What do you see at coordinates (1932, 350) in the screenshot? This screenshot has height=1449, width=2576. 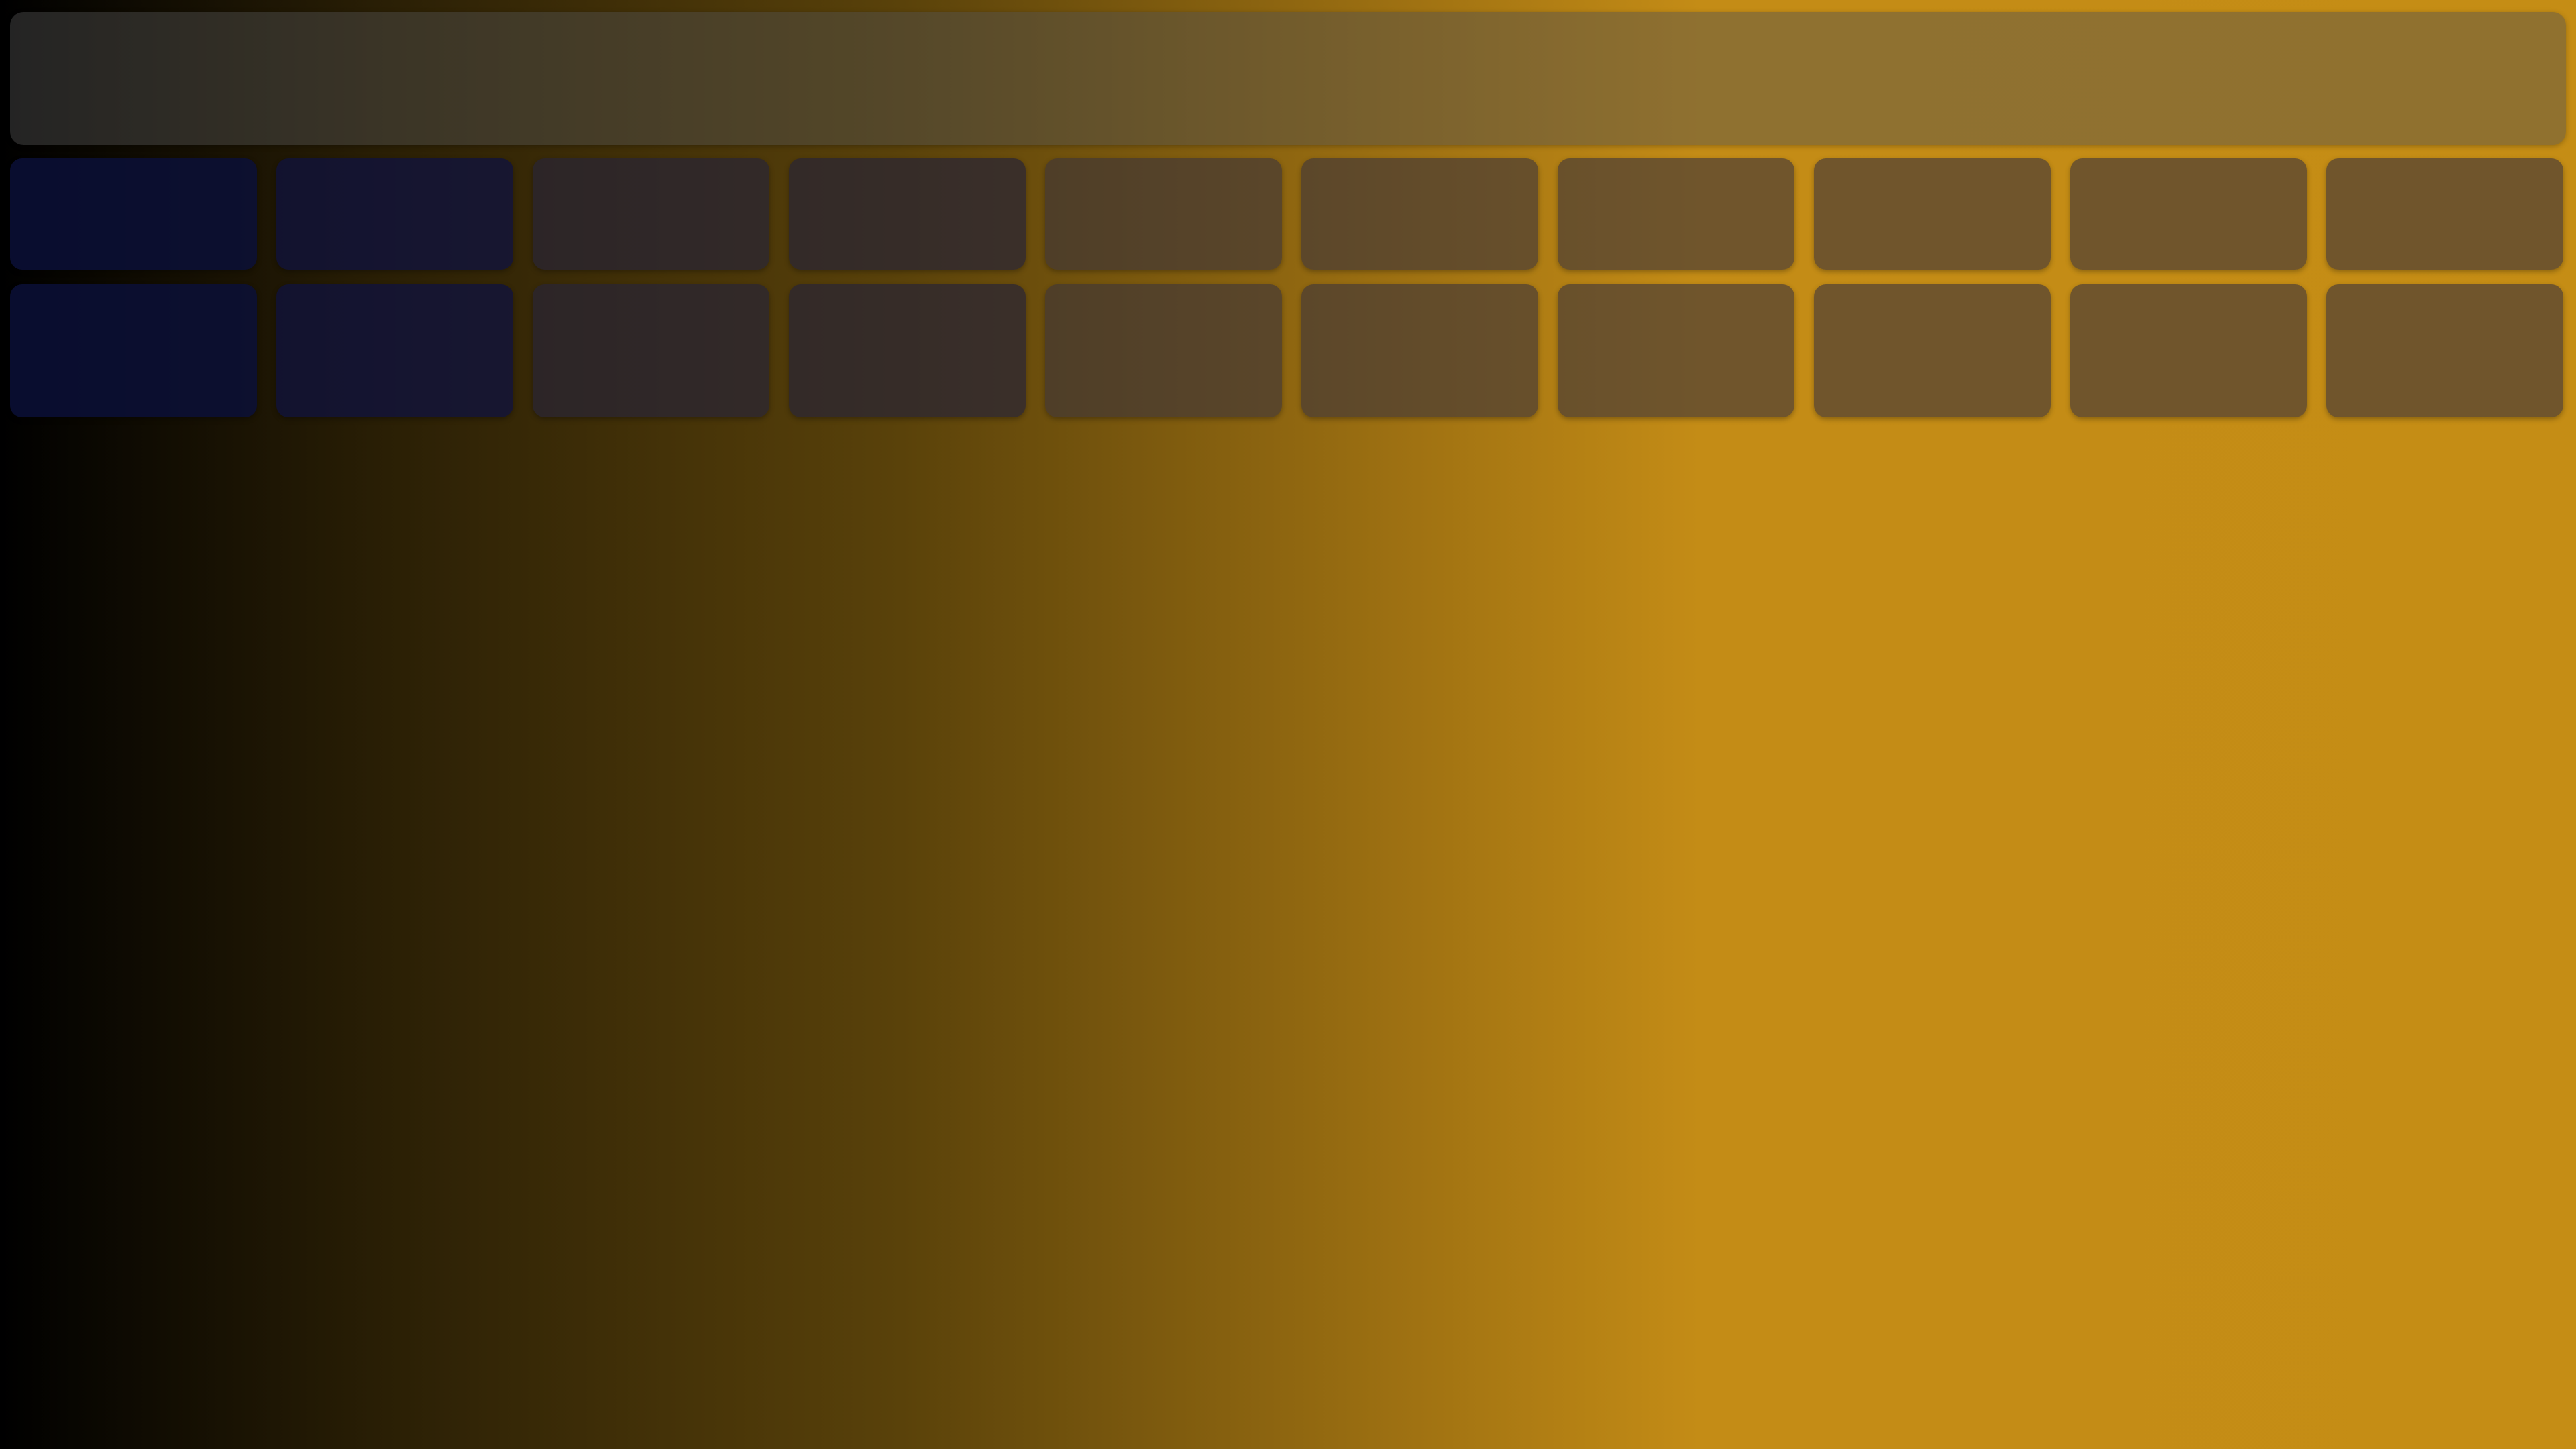 I see `tile-r2c8` at bounding box center [1932, 350].